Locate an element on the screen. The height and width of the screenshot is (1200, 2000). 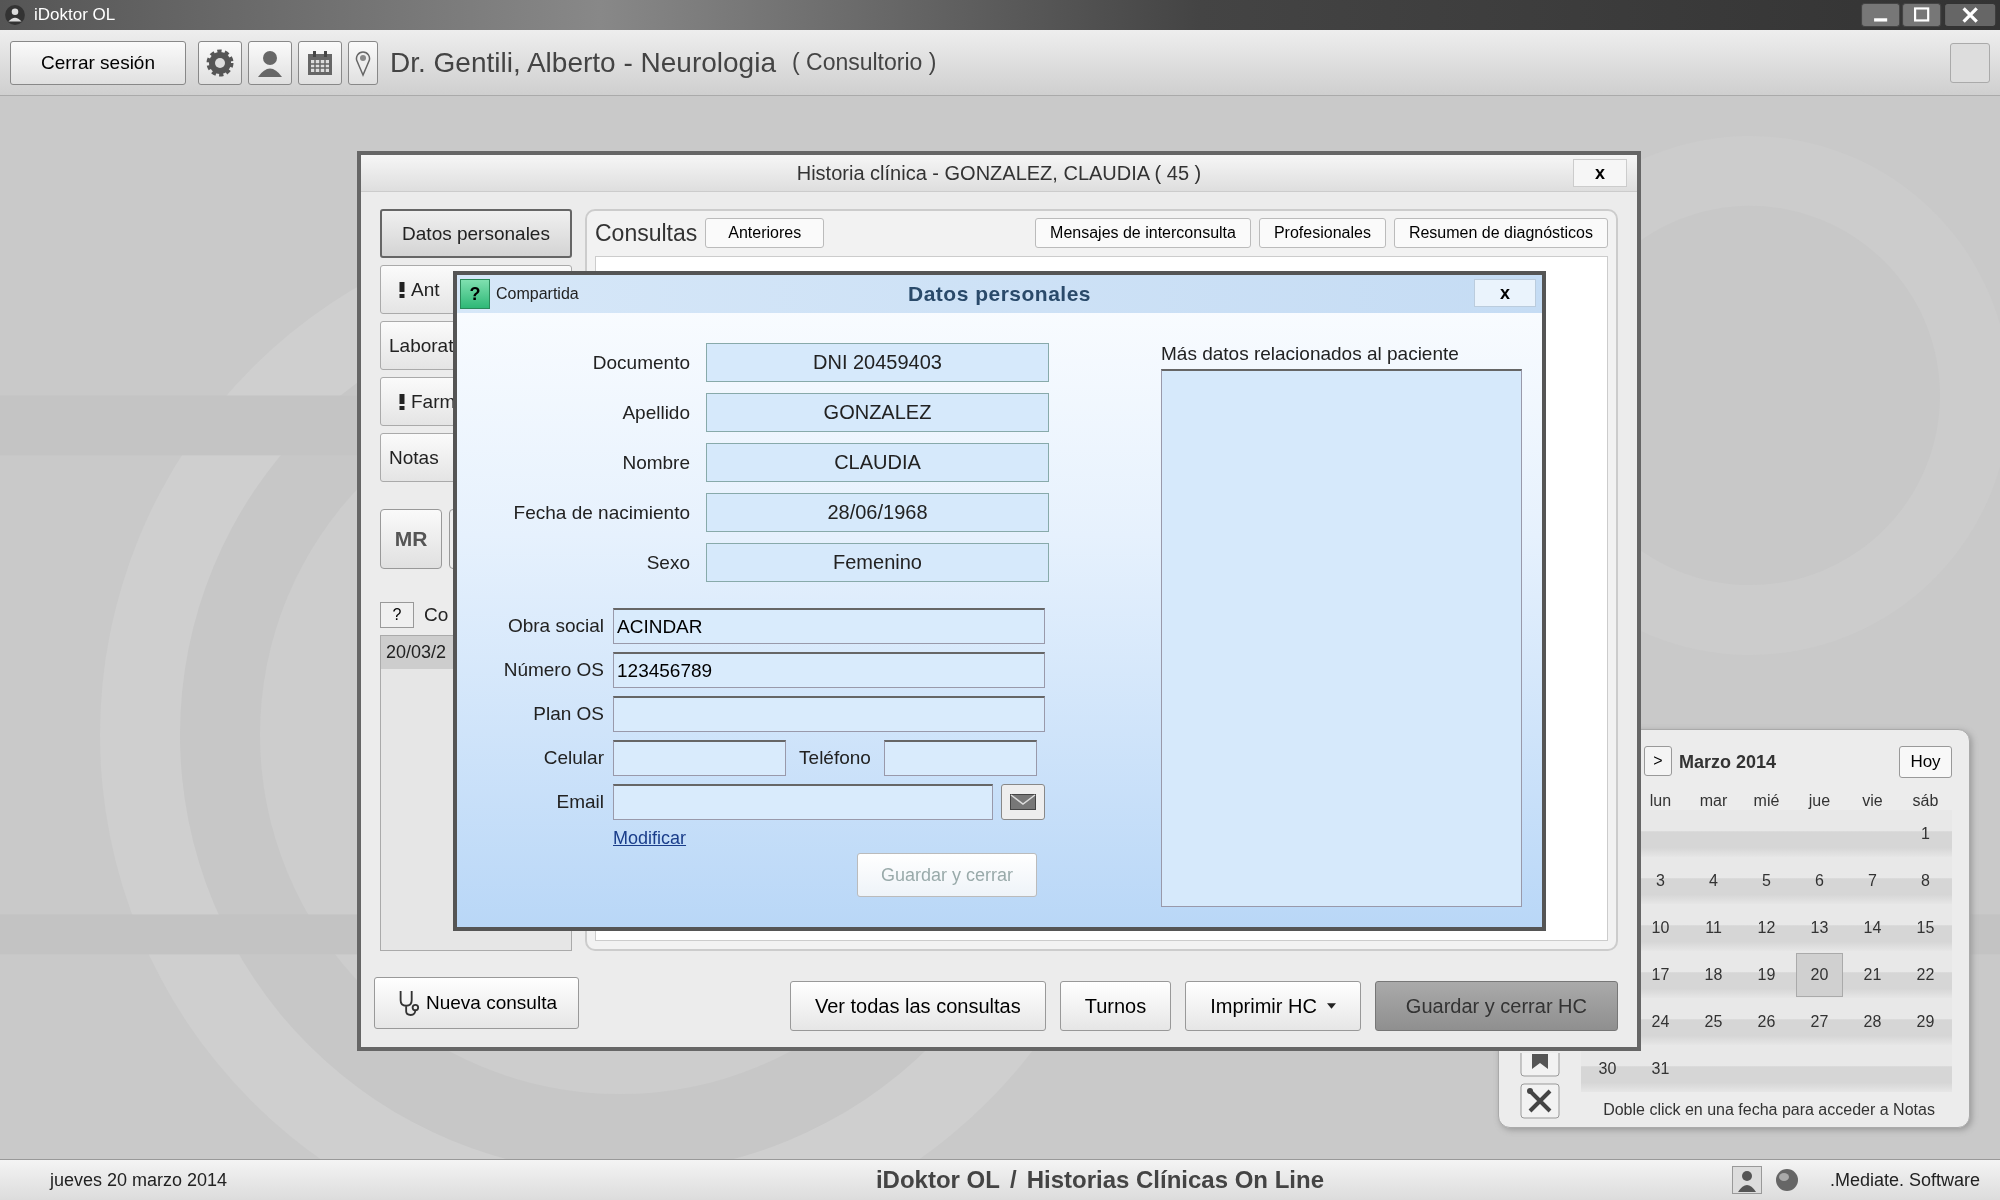
calendar-day: 17 is located at coordinates (1660, 974).